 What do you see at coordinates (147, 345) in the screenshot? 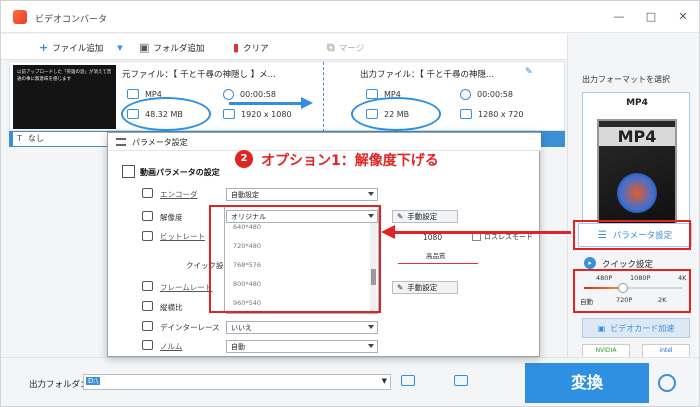
I see `norm-icon` at bounding box center [147, 345].